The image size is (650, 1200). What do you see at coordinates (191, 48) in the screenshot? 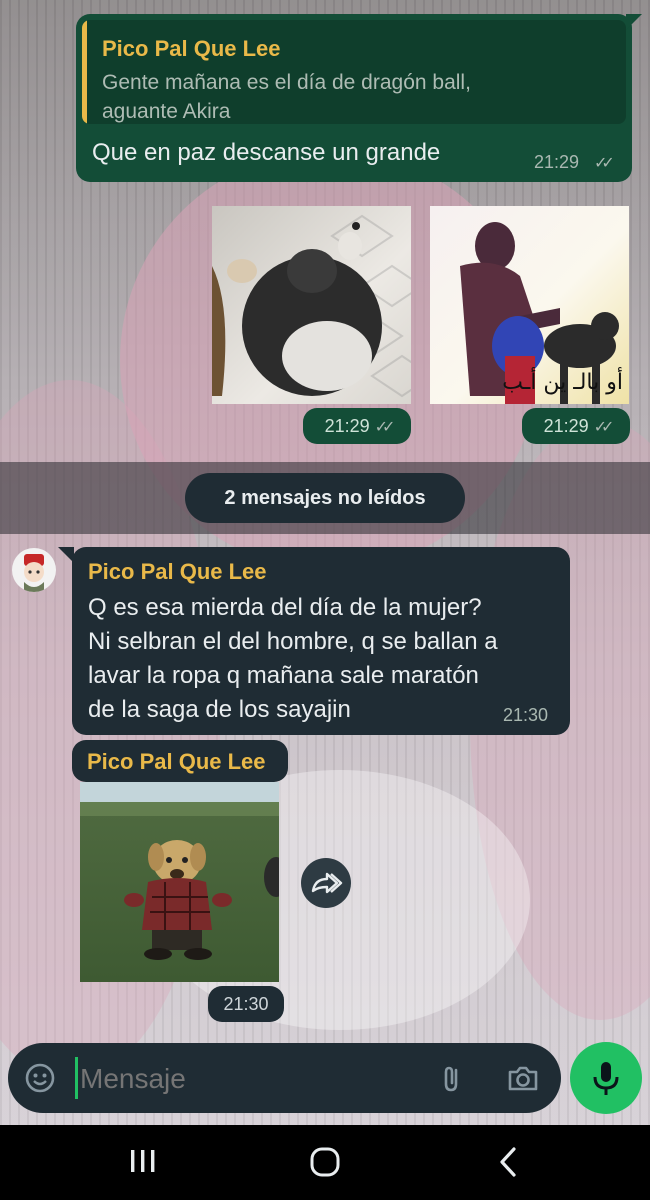
I see `quote-author: Pico Pal Que Lee` at bounding box center [191, 48].